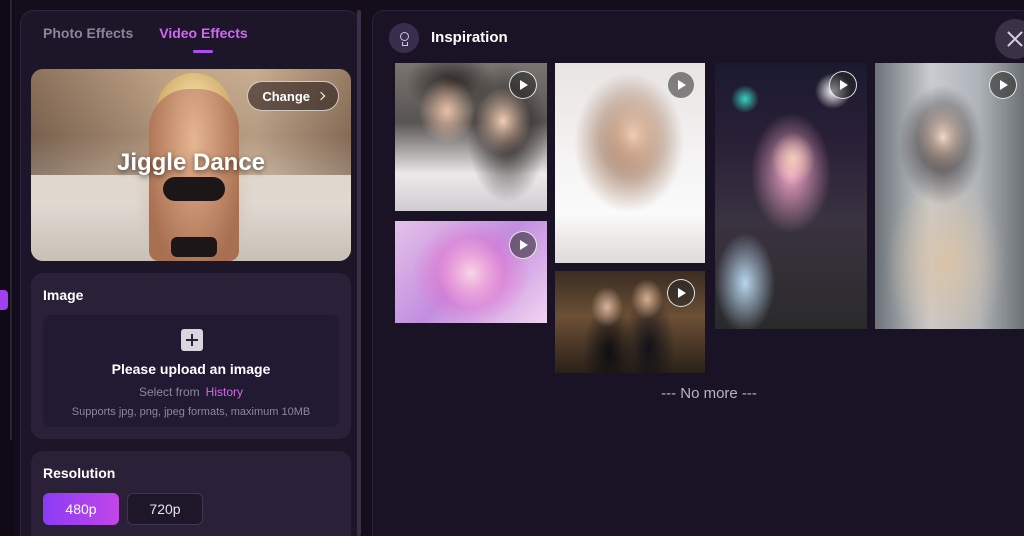 The width and height of the screenshot is (1024, 536). Describe the element at coordinates (224, 392) in the screenshot. I see `history-link: History` at that location.